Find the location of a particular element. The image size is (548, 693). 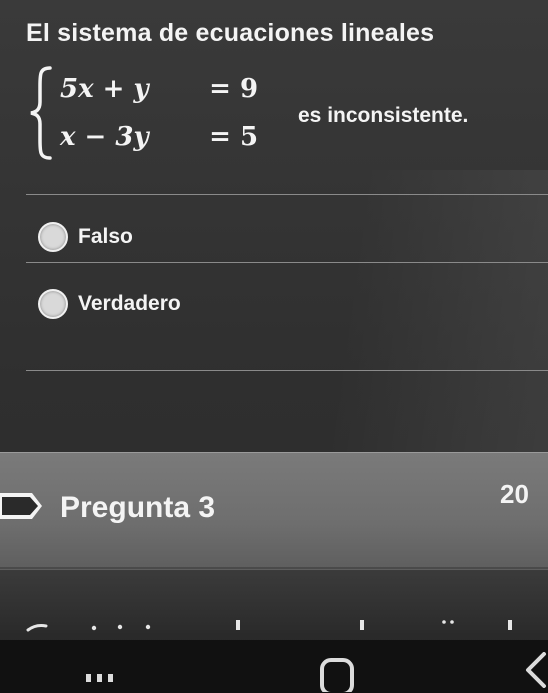

next-question-title: Pregunta 3 is located at coordinates (138, 507).